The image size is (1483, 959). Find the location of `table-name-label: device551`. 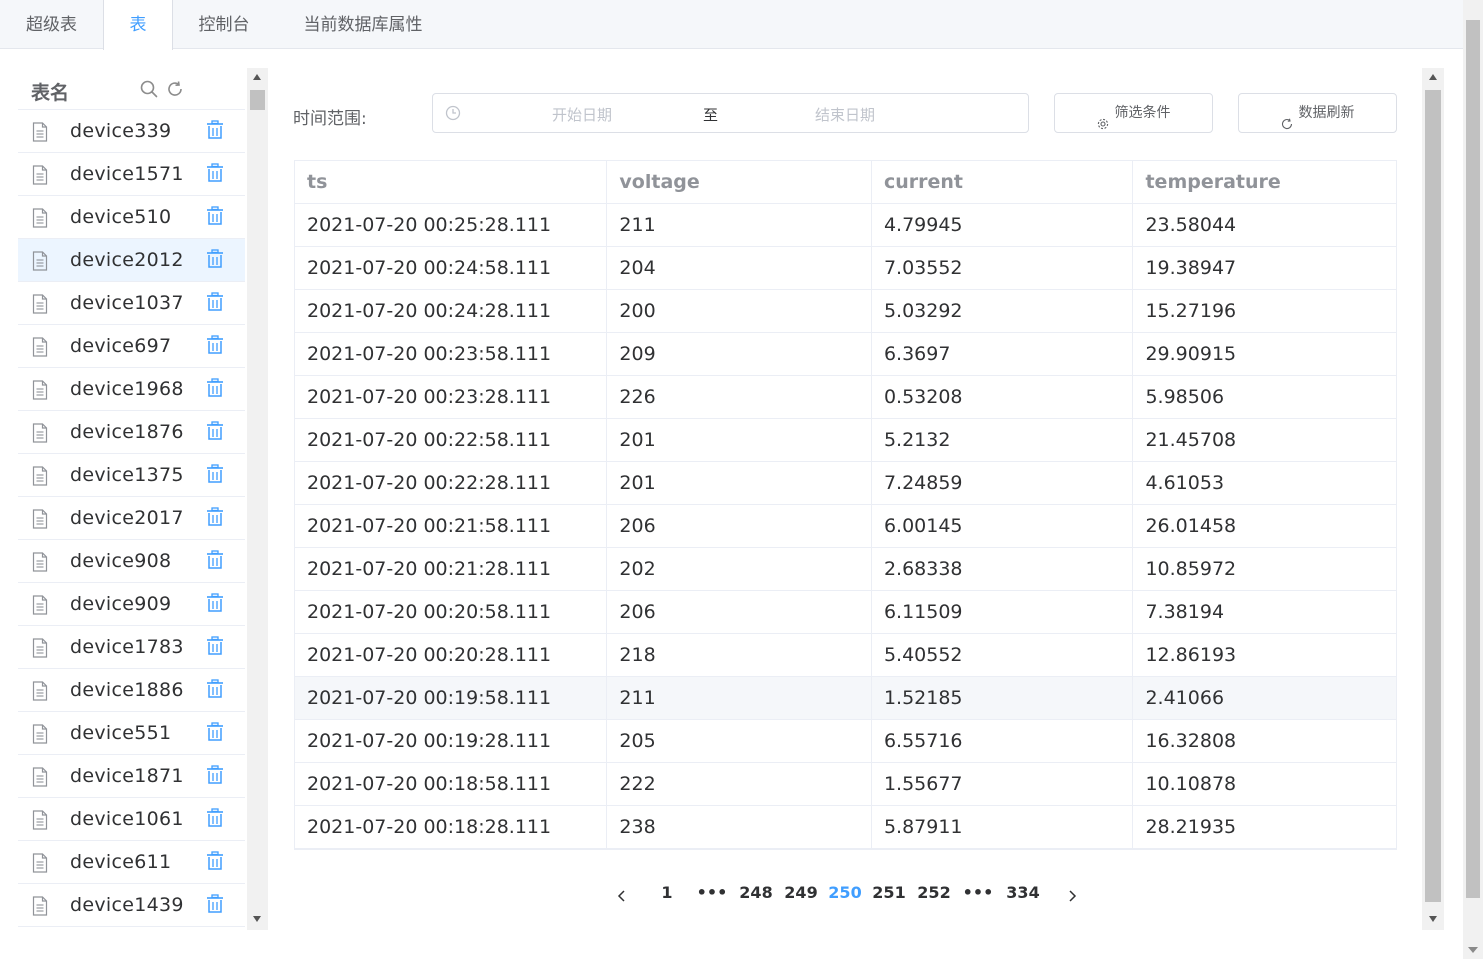

table-name-label: device551 is located at coordinates (120, 733).